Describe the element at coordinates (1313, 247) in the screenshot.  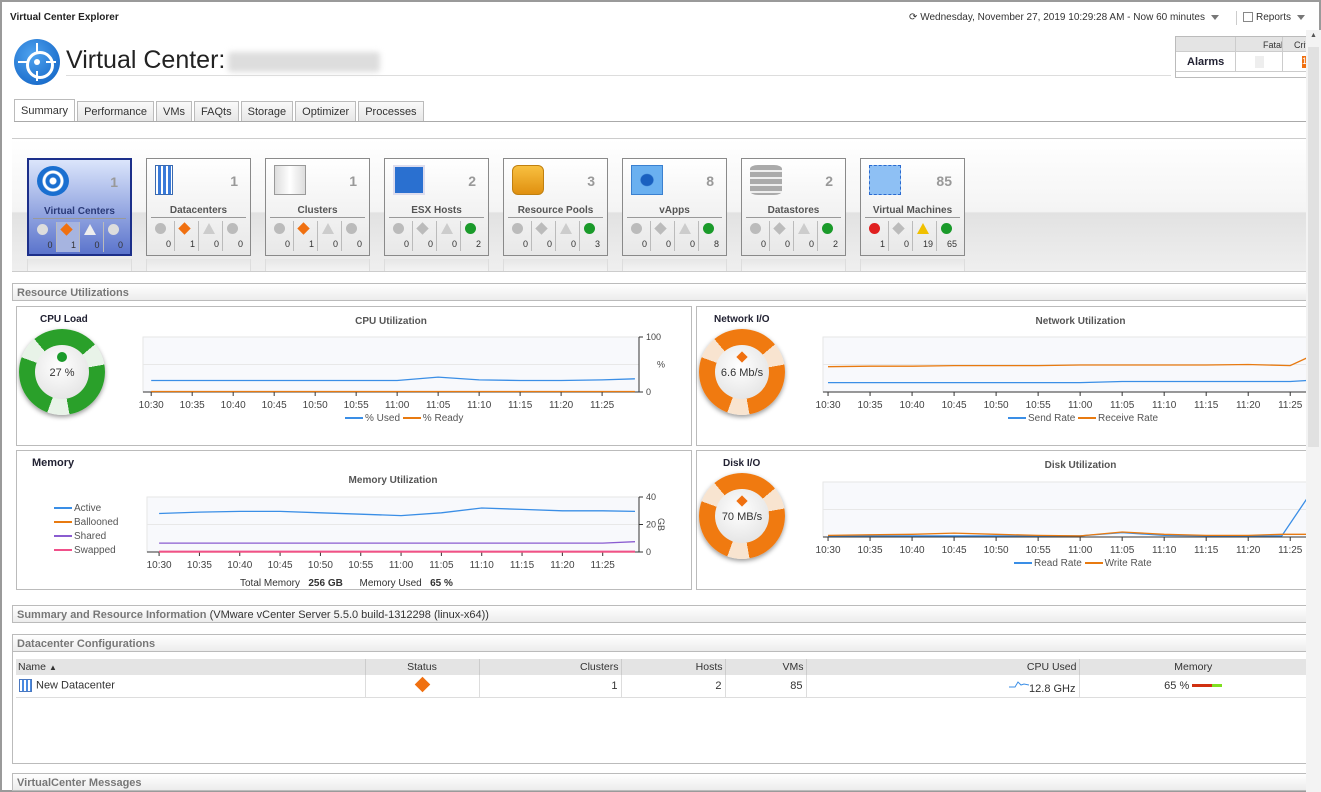
I see `scrollbar-thumb` at that location.